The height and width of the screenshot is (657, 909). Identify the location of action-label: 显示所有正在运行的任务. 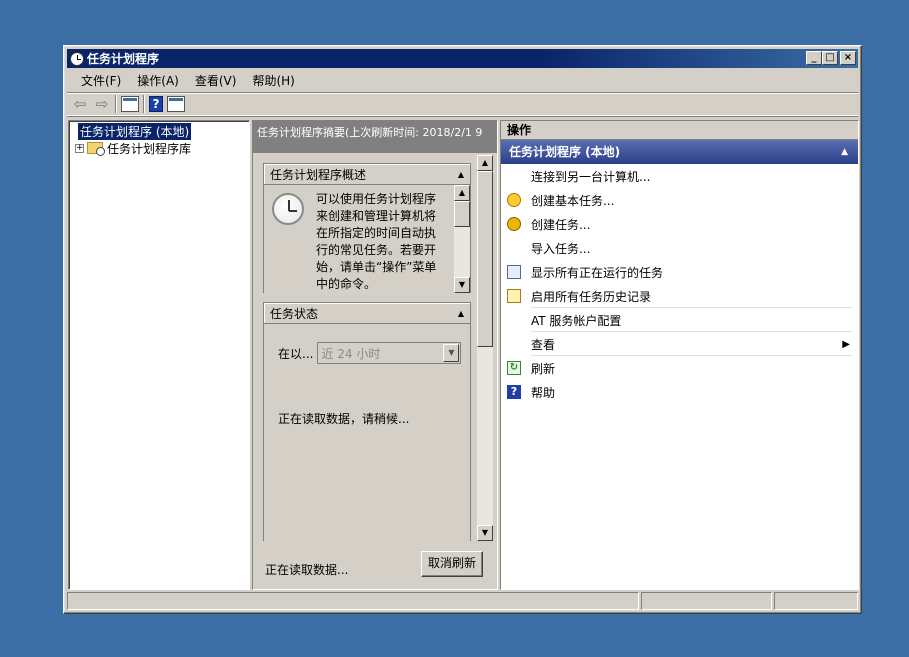
(597, 272).